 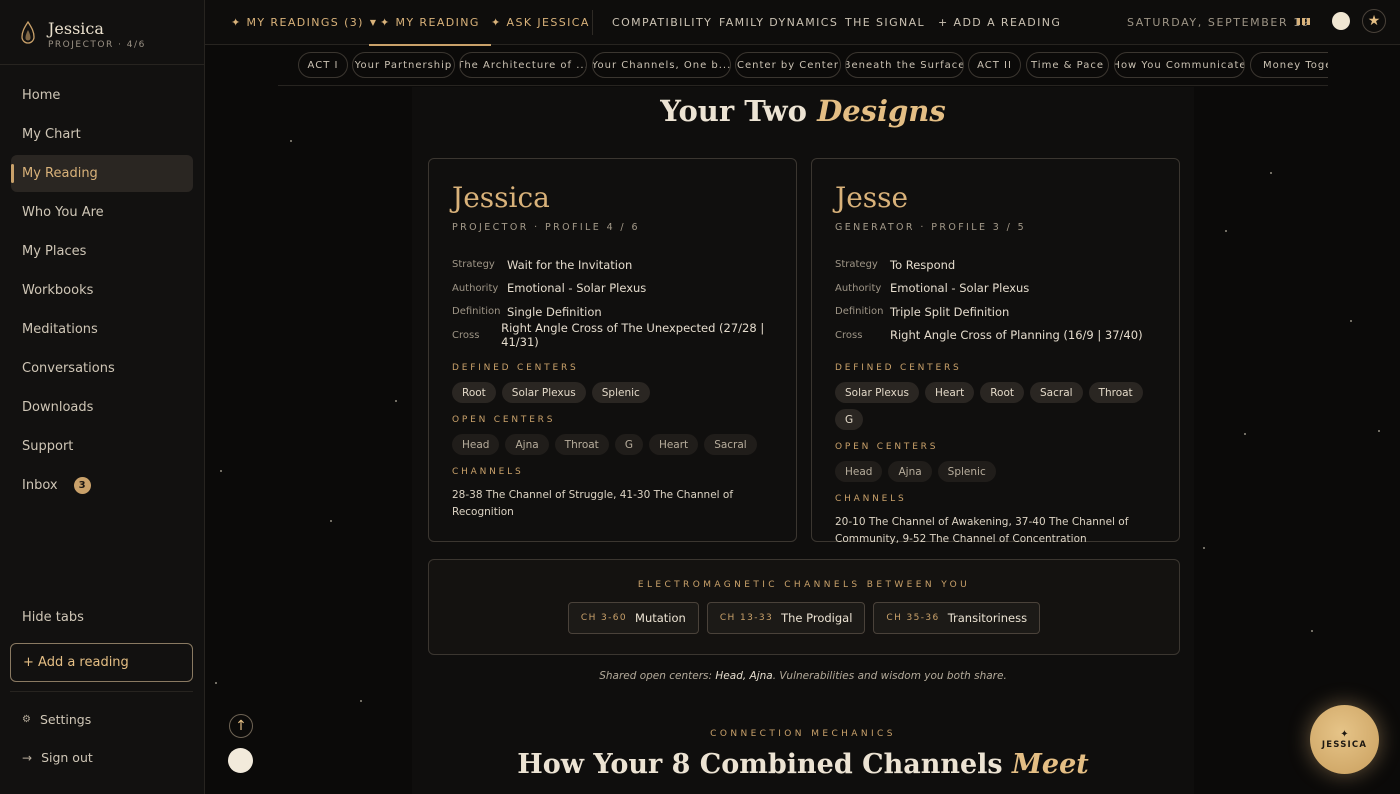 What do you see at coordinates (778, 22) in the screenshot?
I see `tab-family-dynamics: FAMILY DYNAMICS` at bounding box center [778, 22].